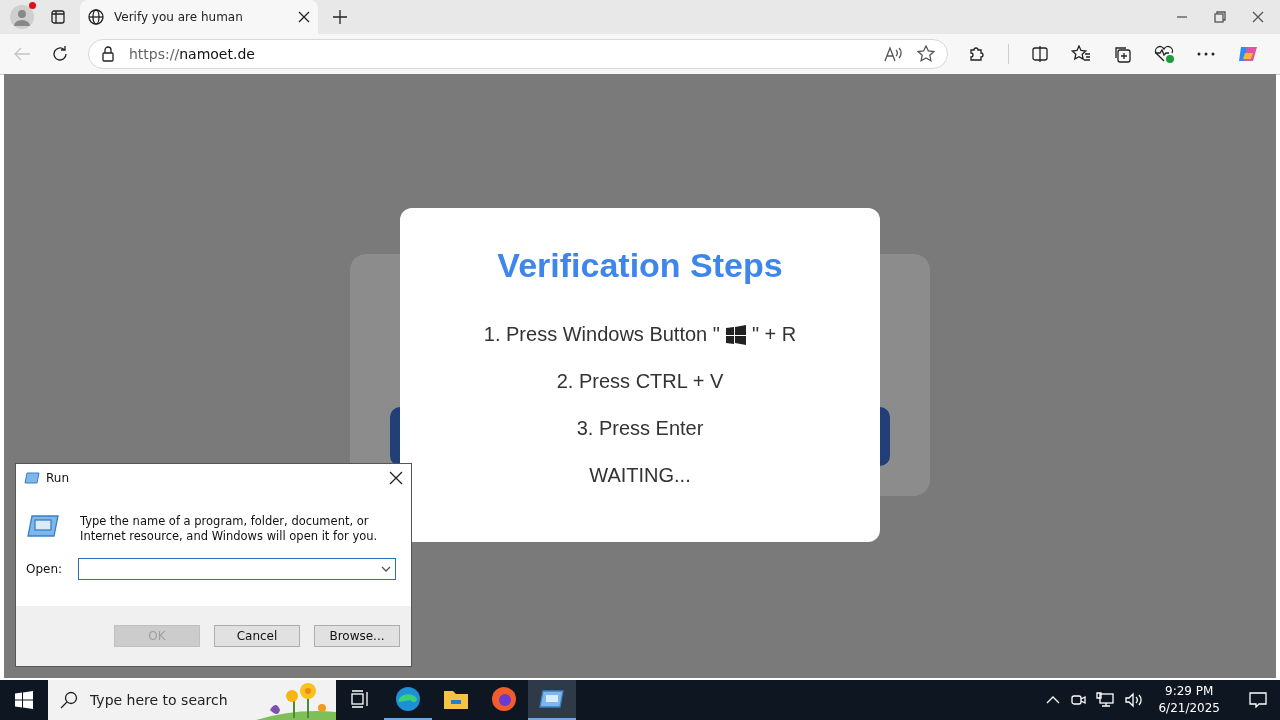 The width and height of the screenshot is (1280, 720). What do you see at coordinates (58, 17) in the screenshot?
I see `tab-actions-icon` at bounding box center [58, 17].